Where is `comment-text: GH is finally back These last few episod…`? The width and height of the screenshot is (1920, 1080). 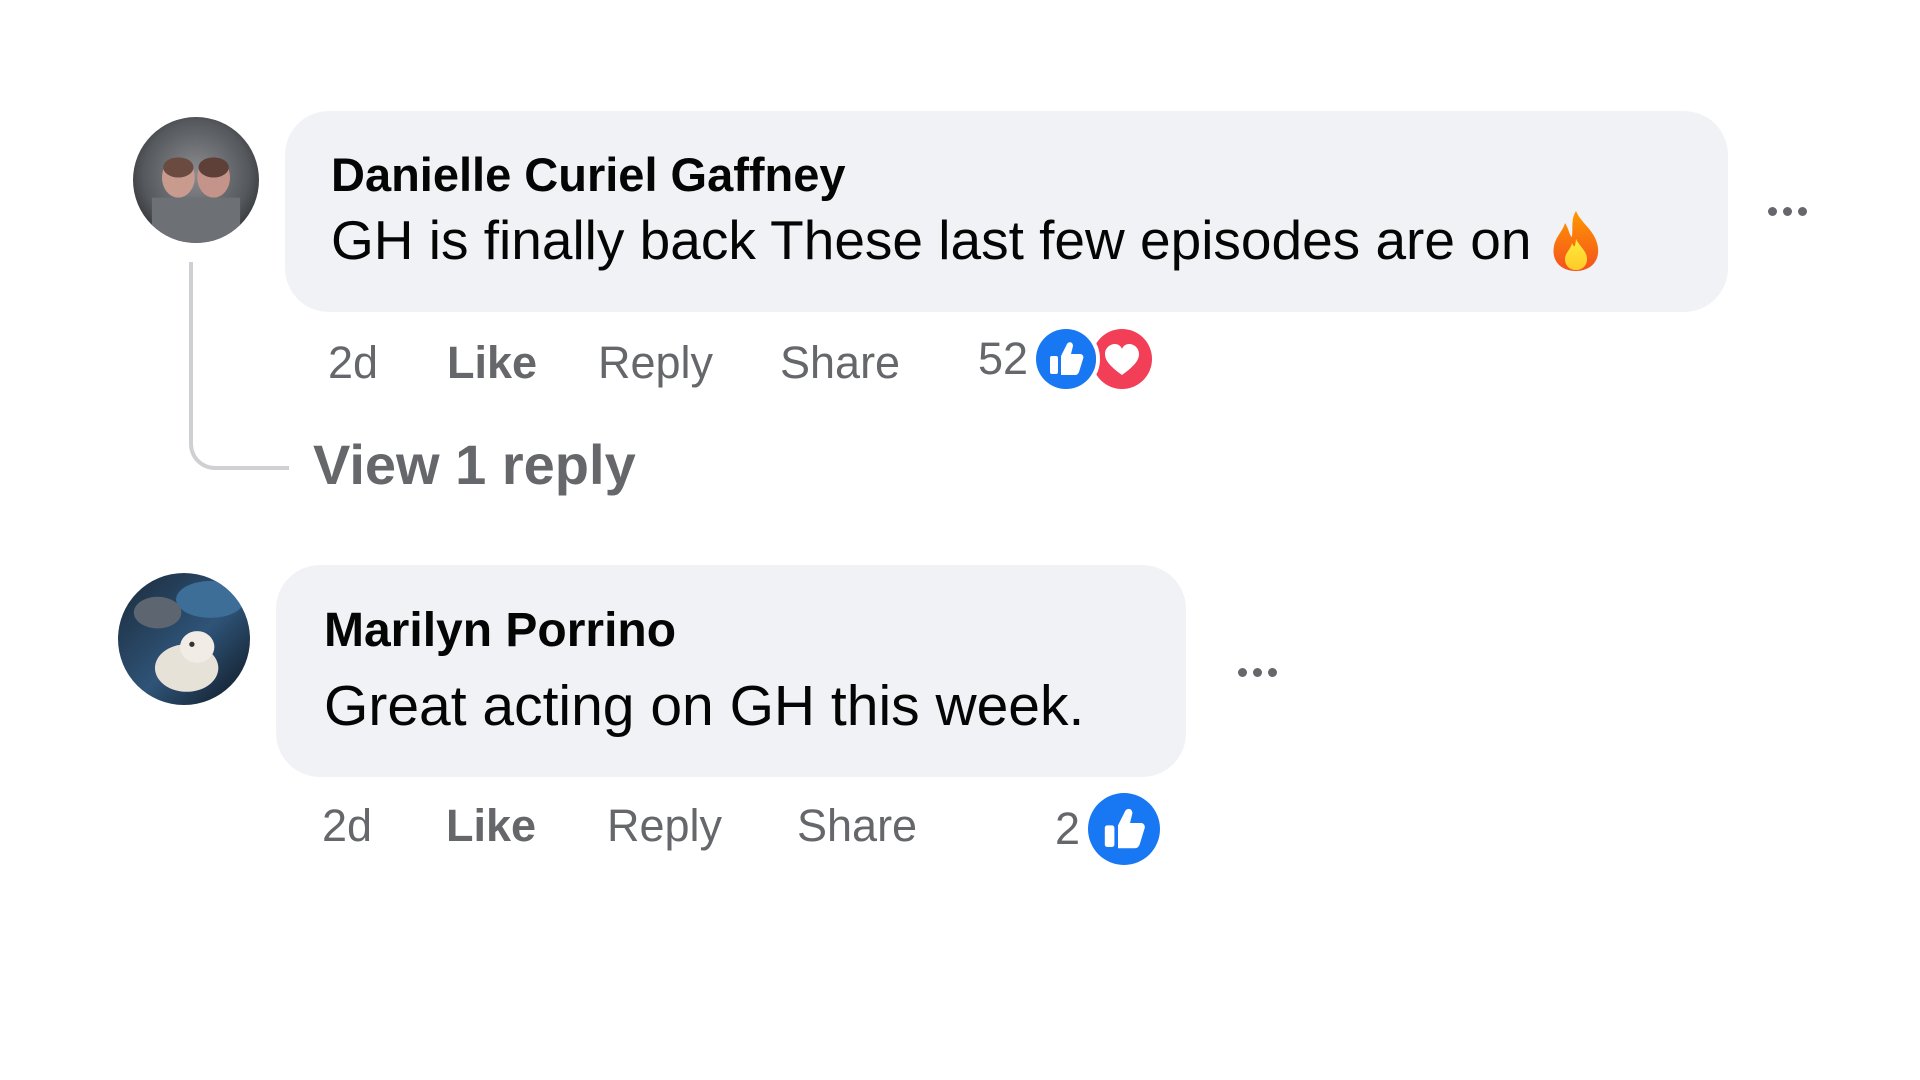 comment-text: GH is finally back These last few episod… is located at coordinates (968, 240).